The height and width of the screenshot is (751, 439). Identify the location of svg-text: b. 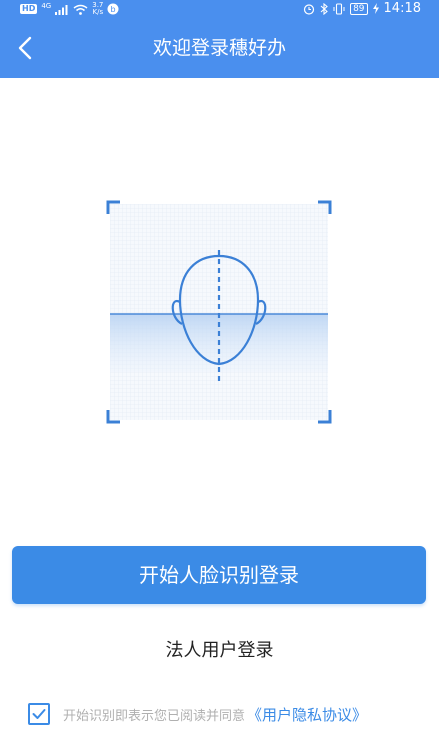
(113, 9).